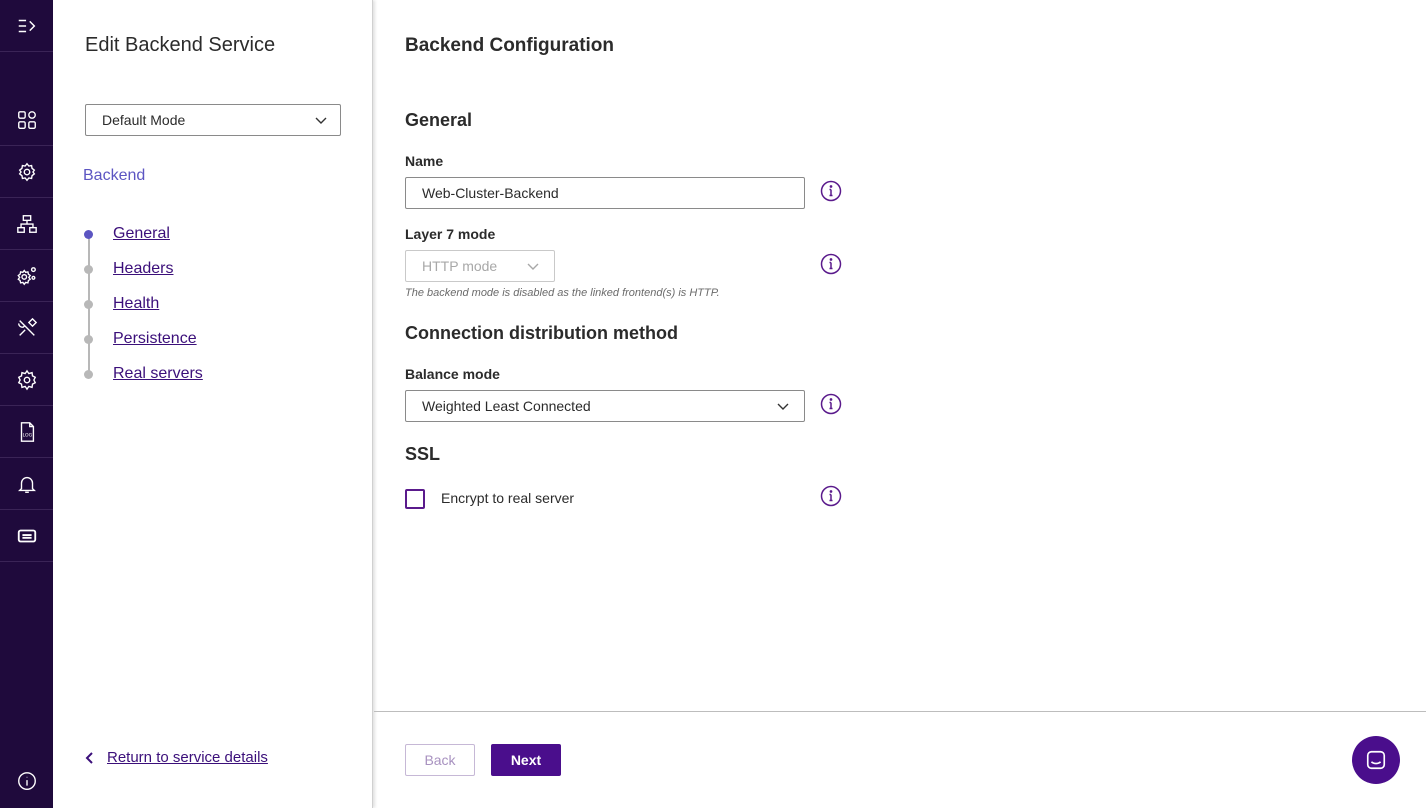 The height and width of the screenshot is (808, 1426). Describe the element at coordinates (114, 175) in the screenshot. I see `section-label-backend: Backend` at that location.